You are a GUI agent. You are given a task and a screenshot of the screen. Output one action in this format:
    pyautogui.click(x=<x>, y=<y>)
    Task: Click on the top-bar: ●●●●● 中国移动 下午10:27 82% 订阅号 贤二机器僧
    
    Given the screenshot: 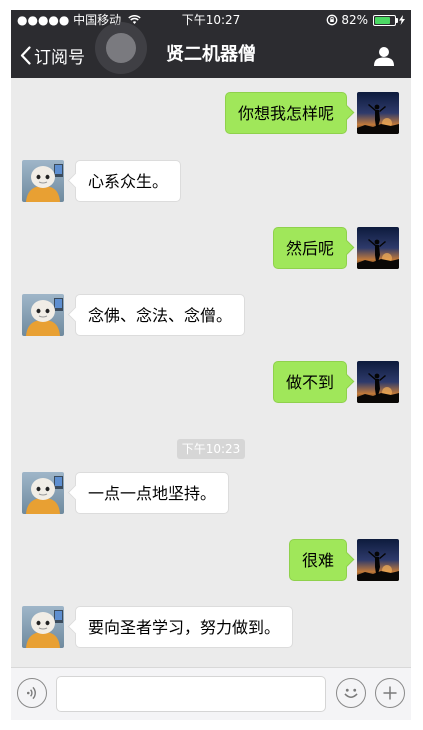 What is the action you would take?
    pyautogui.click(x=211, y=44)
    